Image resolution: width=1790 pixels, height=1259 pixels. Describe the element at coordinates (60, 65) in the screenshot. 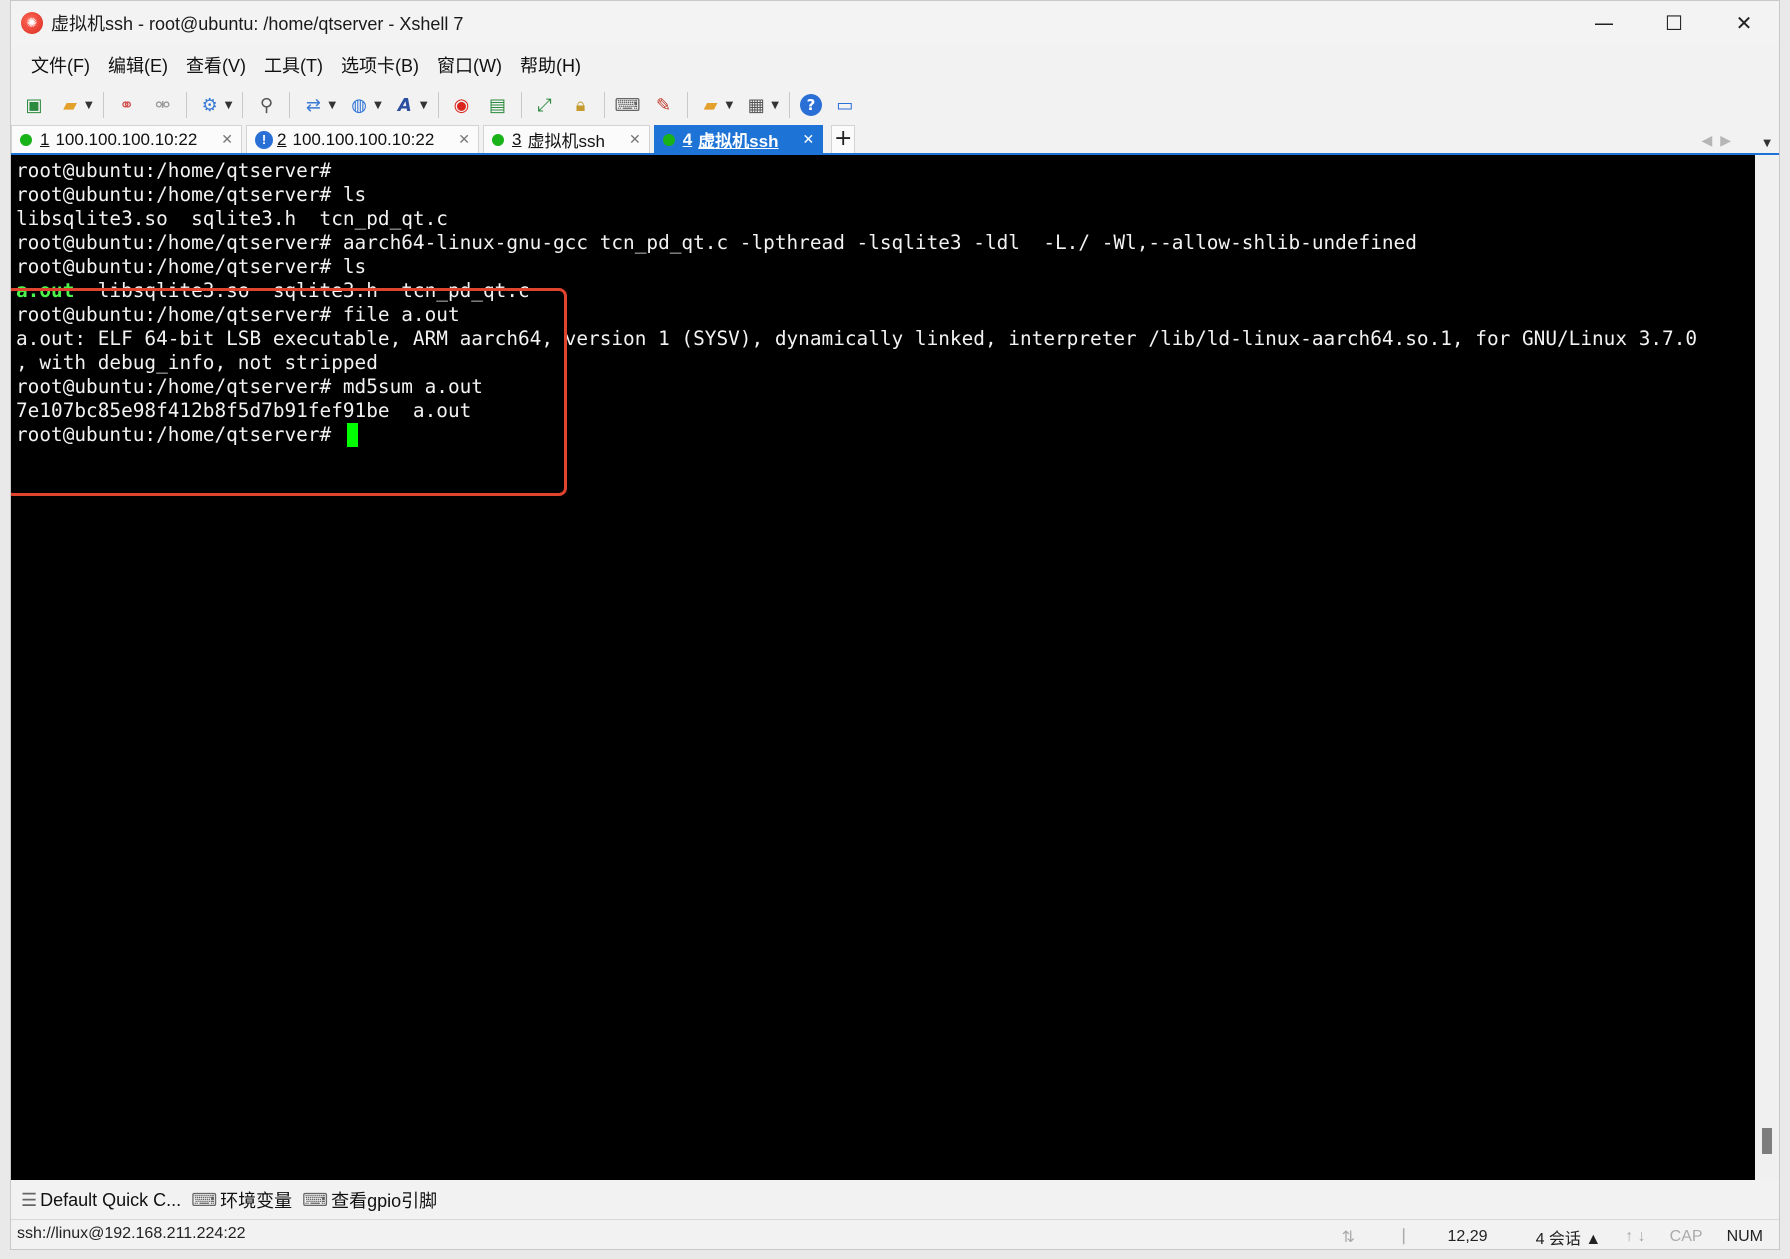

I see `menu-file: 文件(F)` at that location.